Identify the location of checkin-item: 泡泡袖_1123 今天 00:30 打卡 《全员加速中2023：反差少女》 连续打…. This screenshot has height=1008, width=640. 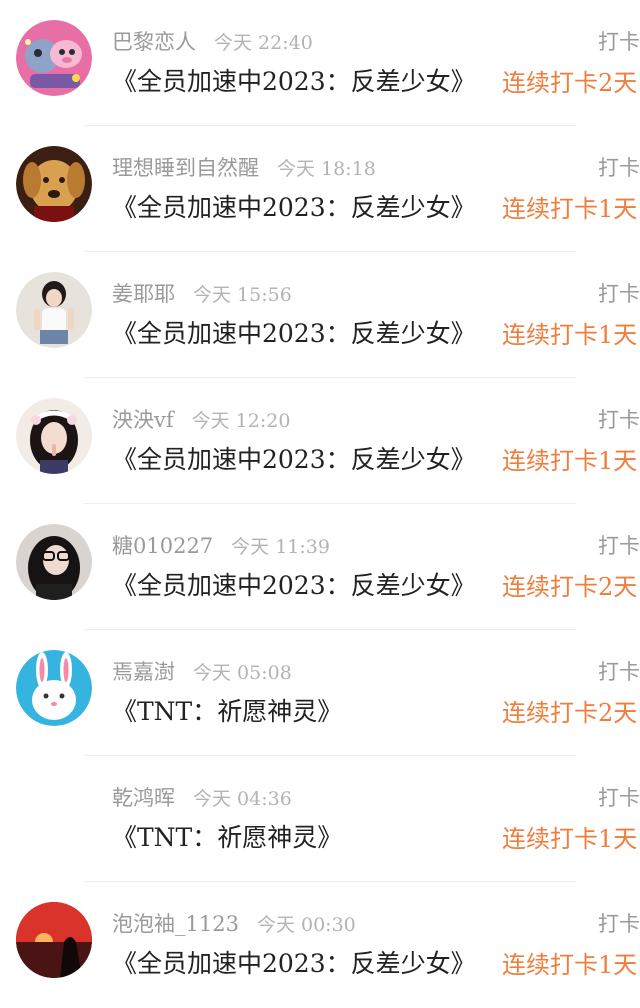
(320, 945).